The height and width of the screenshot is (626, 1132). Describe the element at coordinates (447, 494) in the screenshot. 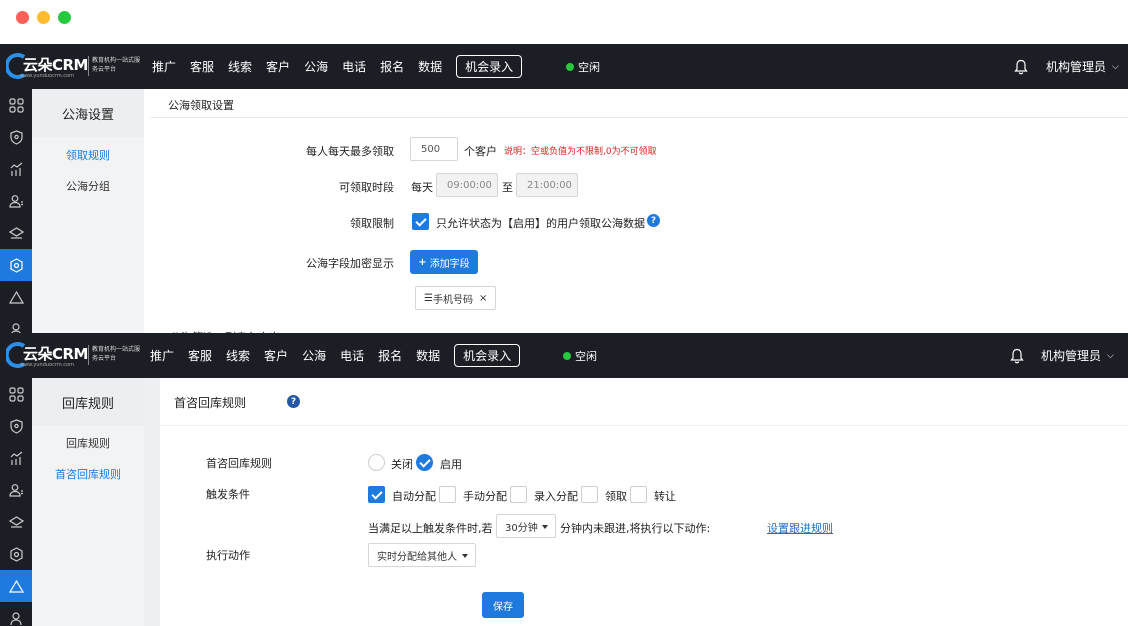

I see `trigger-manual-checkbox` at that location.